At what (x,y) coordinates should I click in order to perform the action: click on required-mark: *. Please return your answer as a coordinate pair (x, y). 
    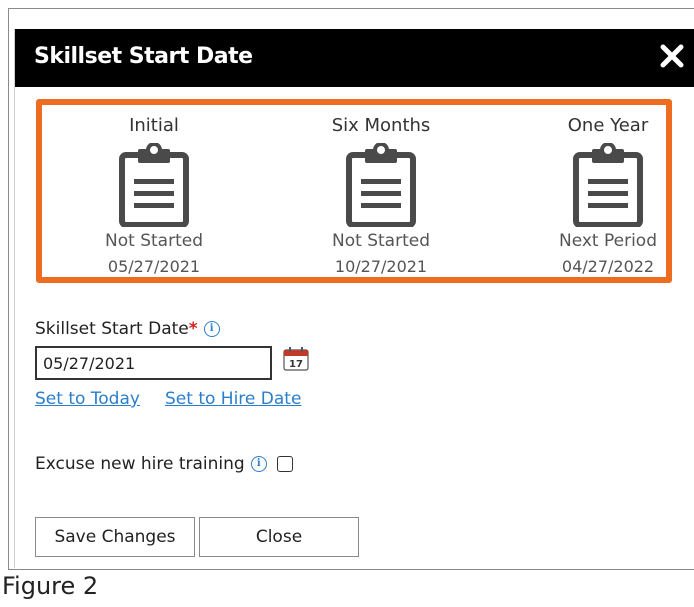
    Looking at the image, I should click on (193, 329).